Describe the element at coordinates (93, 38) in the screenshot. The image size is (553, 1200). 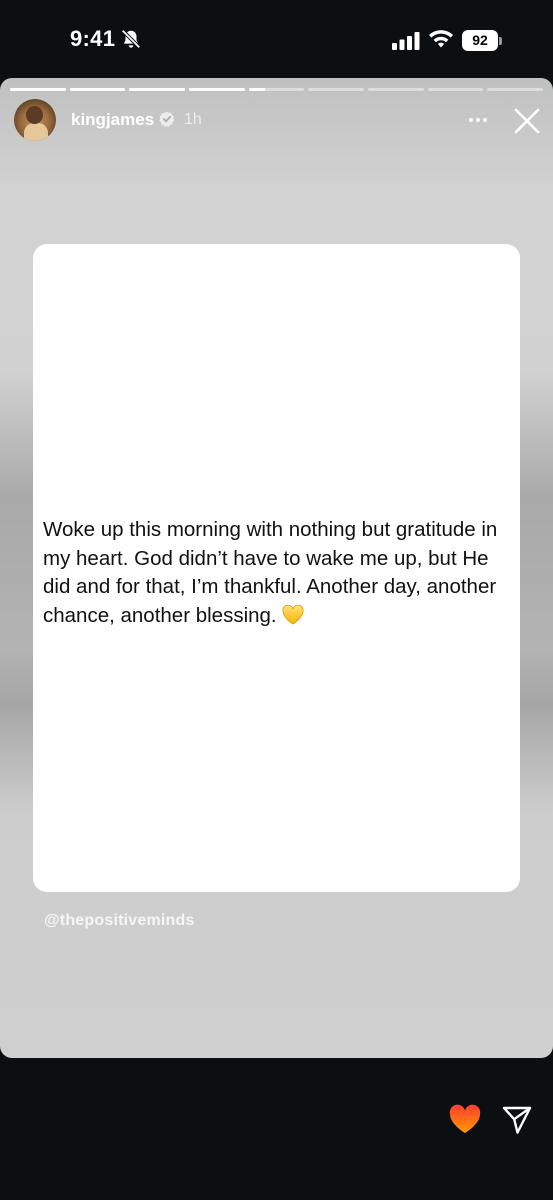
I see `status-time: 9:41` at that location.